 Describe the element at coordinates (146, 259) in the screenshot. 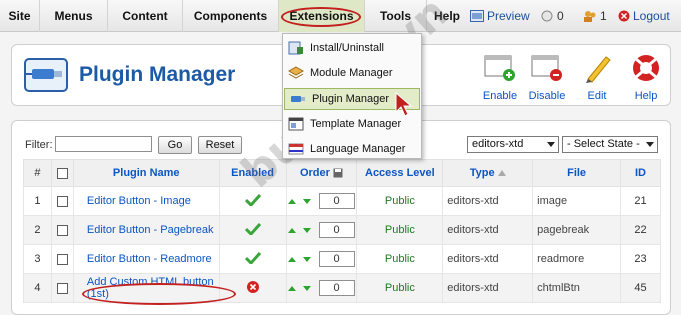

I see `plugin-name-link: Editor Button - Readmore` at that location.